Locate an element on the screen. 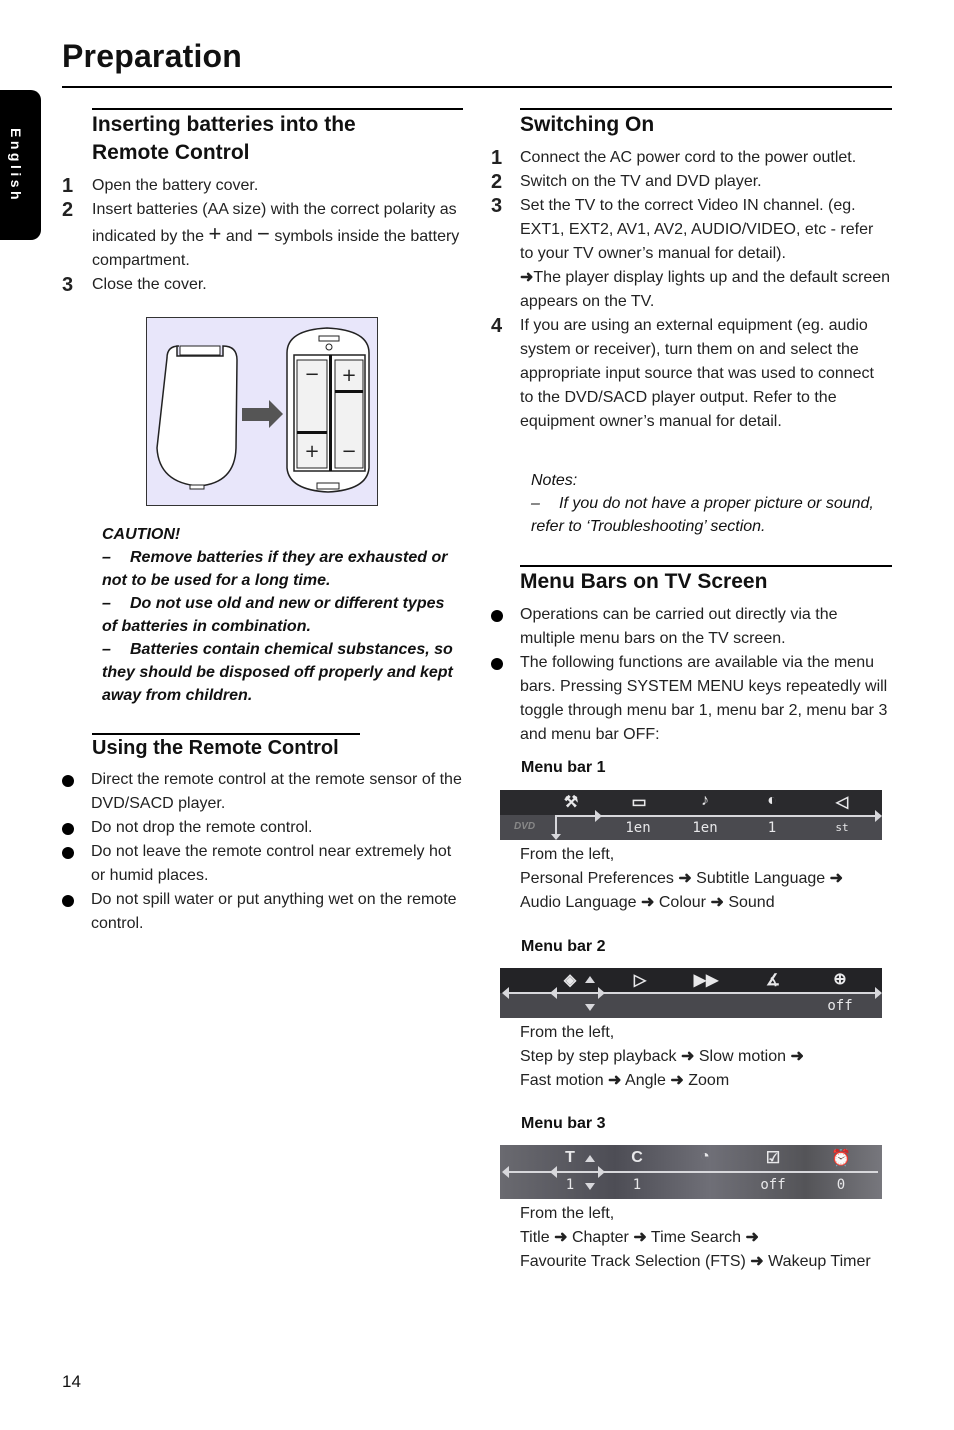 The width and height of the screenshot is (954, 1430). cover-latch is located at coordinates (200, 350).